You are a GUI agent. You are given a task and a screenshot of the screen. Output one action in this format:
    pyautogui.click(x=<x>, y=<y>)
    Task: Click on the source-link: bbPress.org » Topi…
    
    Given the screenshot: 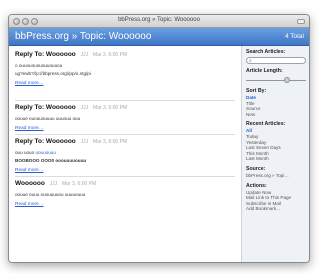 What is the action you would take?
    pyautogui.click(x=275, y=176)
    